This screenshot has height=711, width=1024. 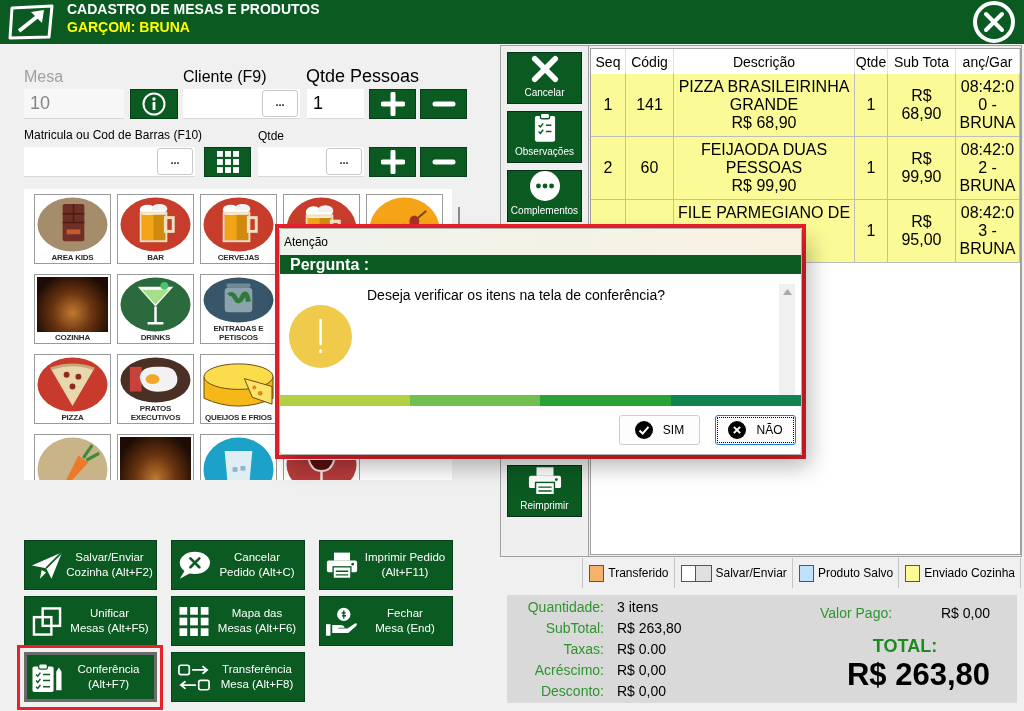 I want to click on cocktail-glass-icon, so click(x=155, y=304).